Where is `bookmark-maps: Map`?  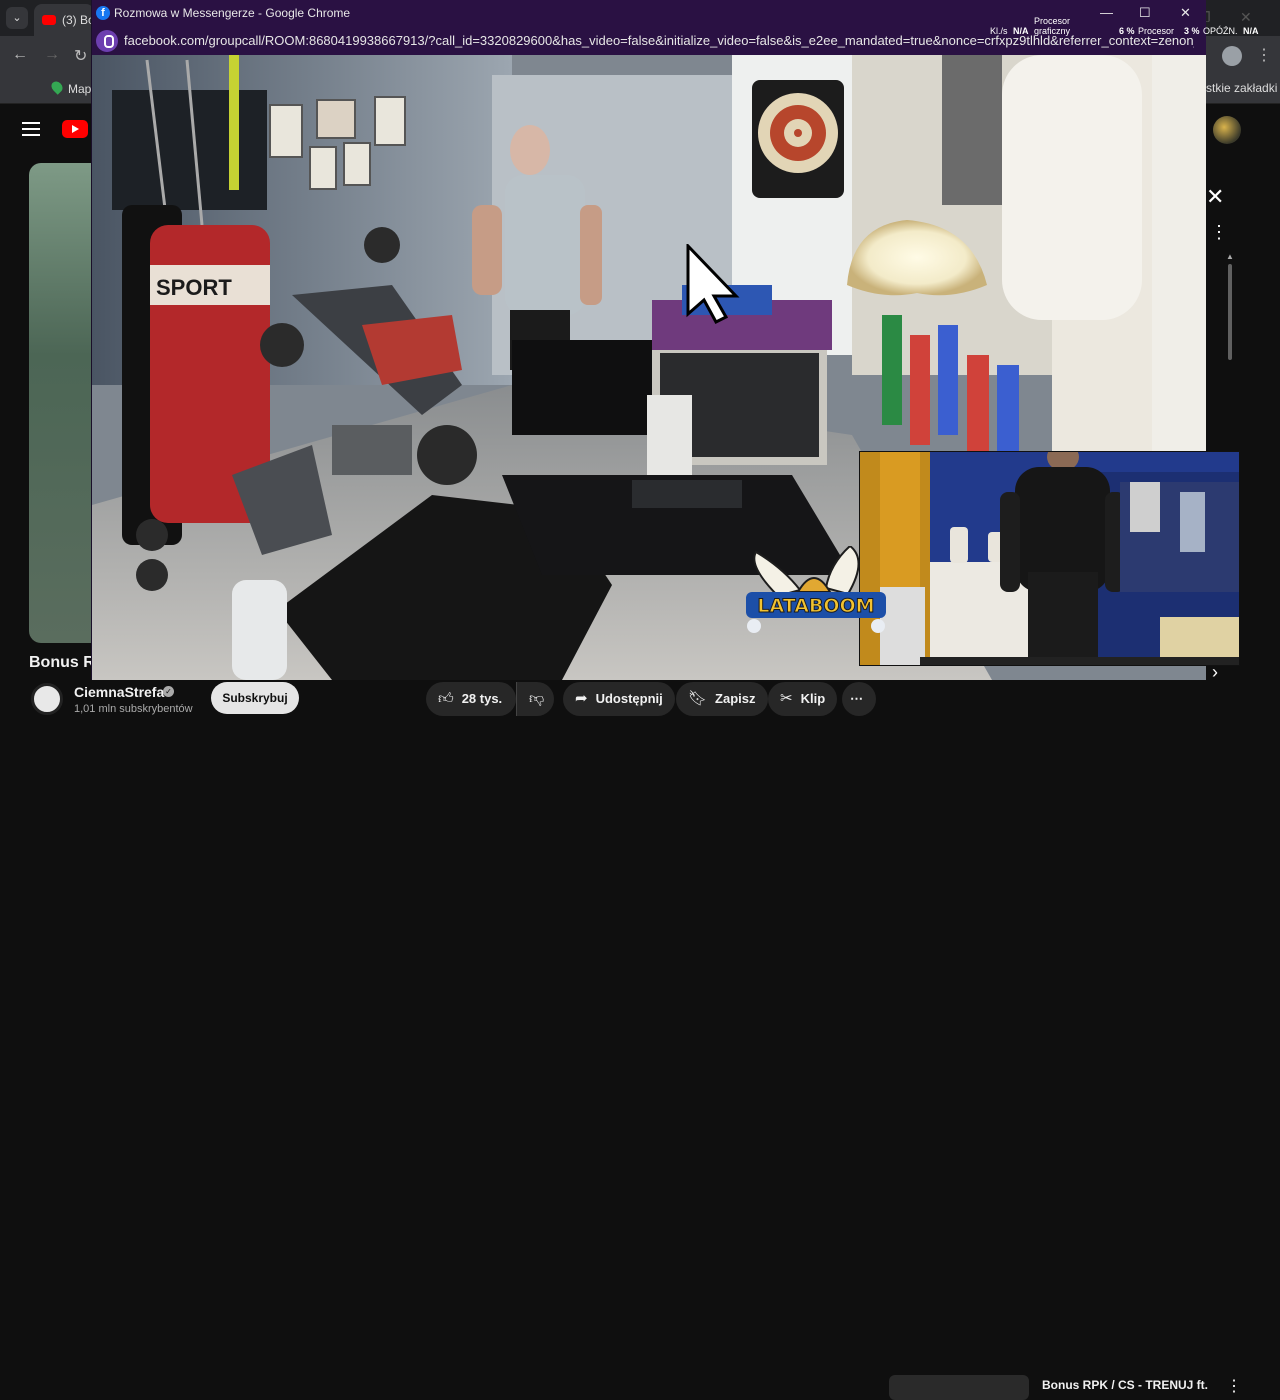 bookmark-maps: Map is located at coordinates (70, 87).